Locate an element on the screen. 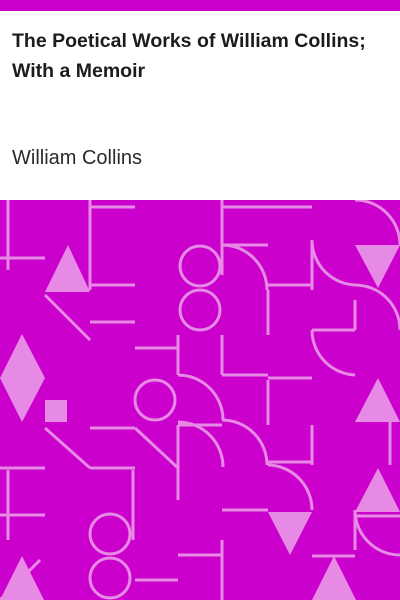 The width and height of the screenshot is (400, 600). top-color-bar is located at coordinates (200, 5).